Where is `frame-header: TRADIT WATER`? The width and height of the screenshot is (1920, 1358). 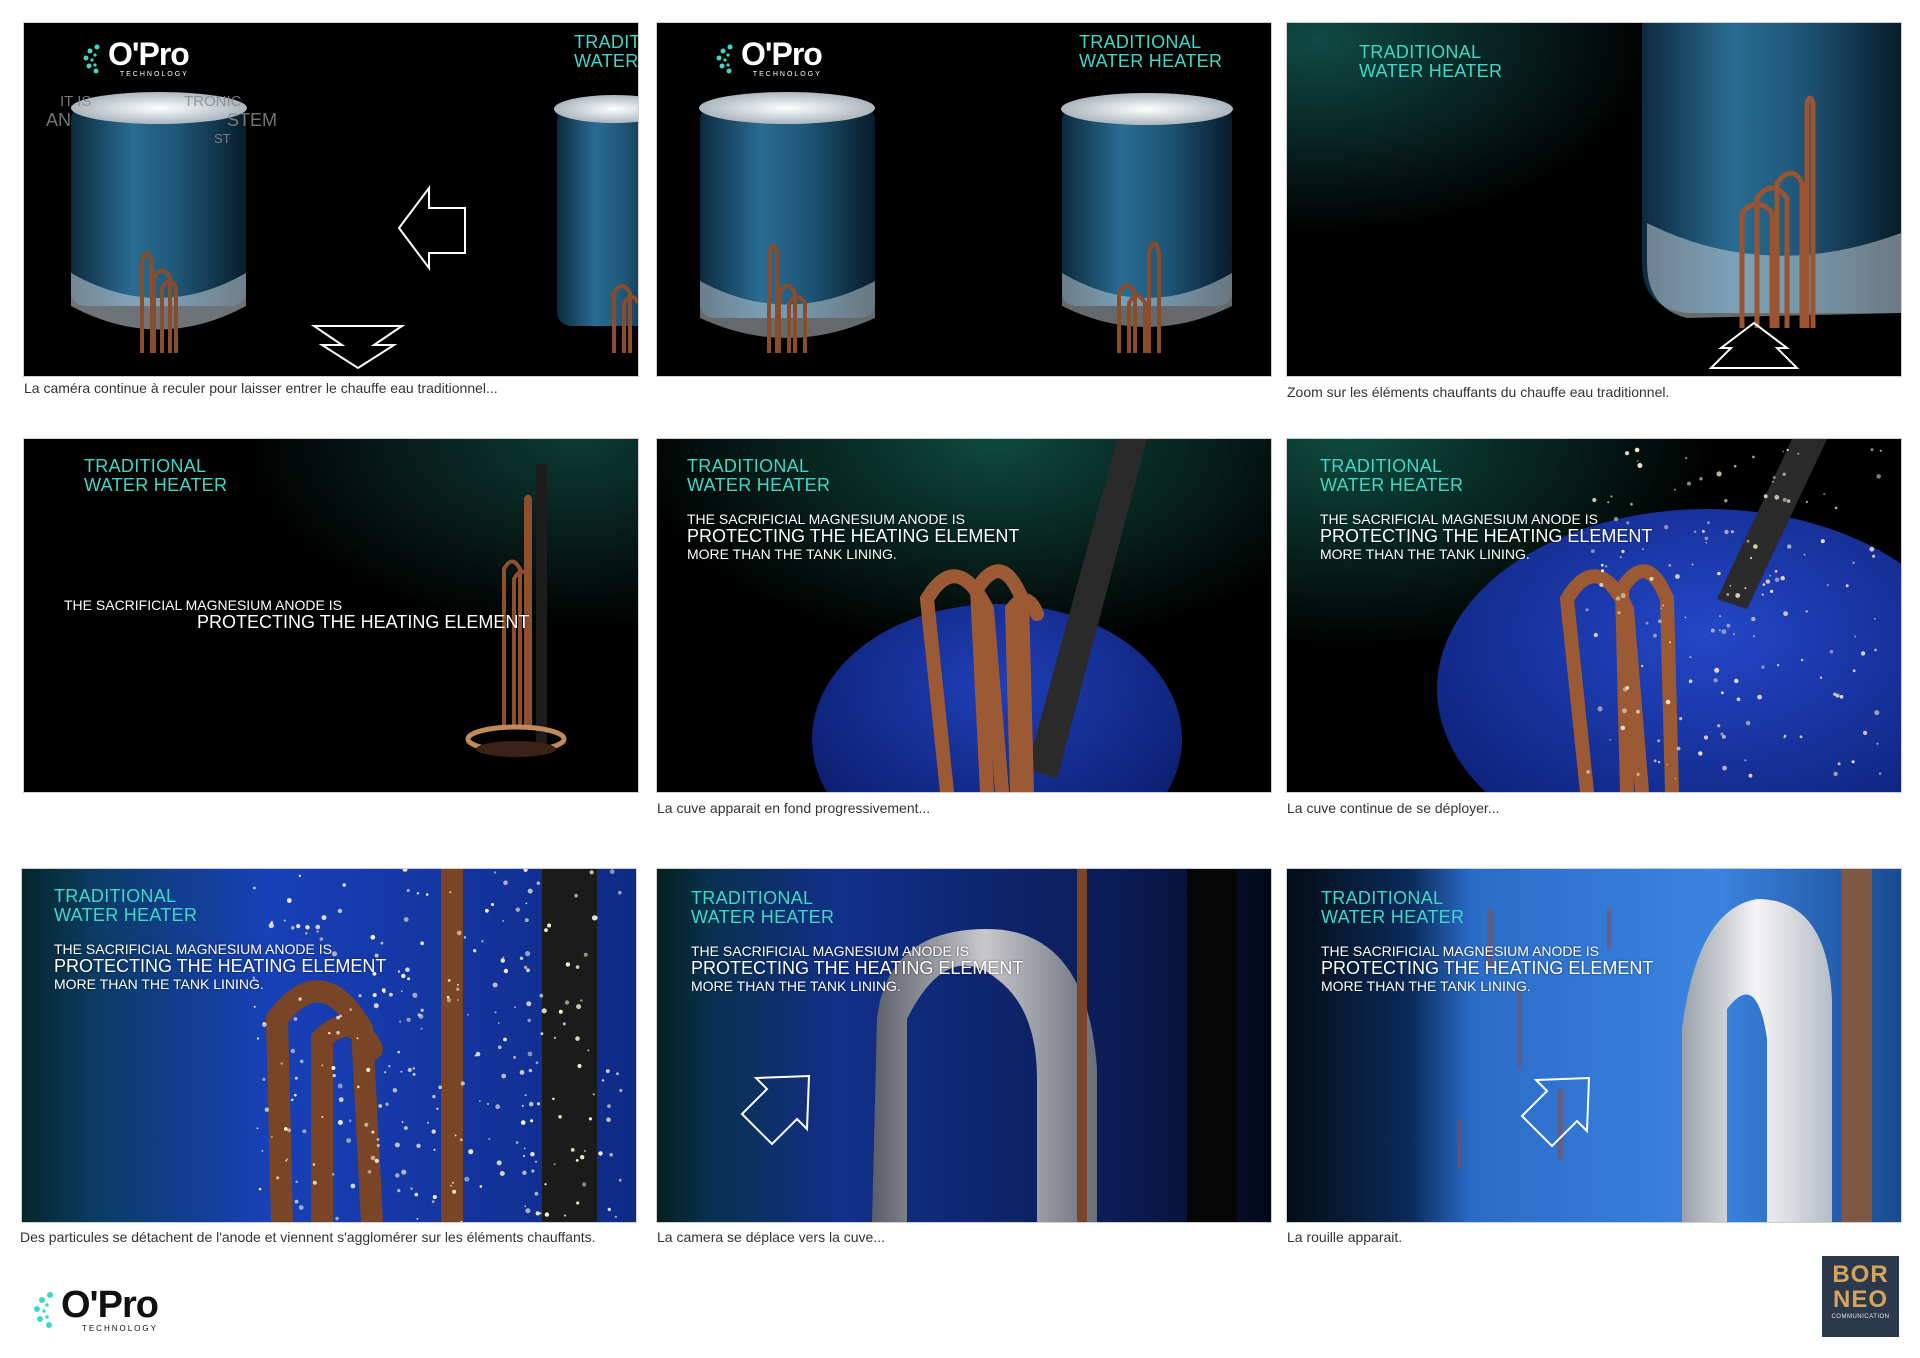
frame-header: TRADIT WATER is located at coordinates (606, 52).